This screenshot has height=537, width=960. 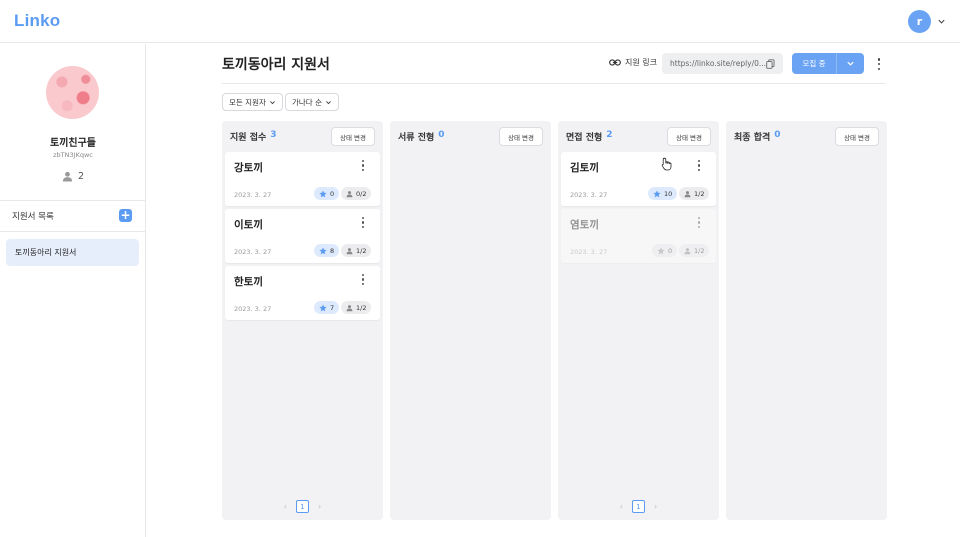 I want to click on applicant-card: 이토끼 2023. 3. 27 8 1/2, so click(x=302, y=236).